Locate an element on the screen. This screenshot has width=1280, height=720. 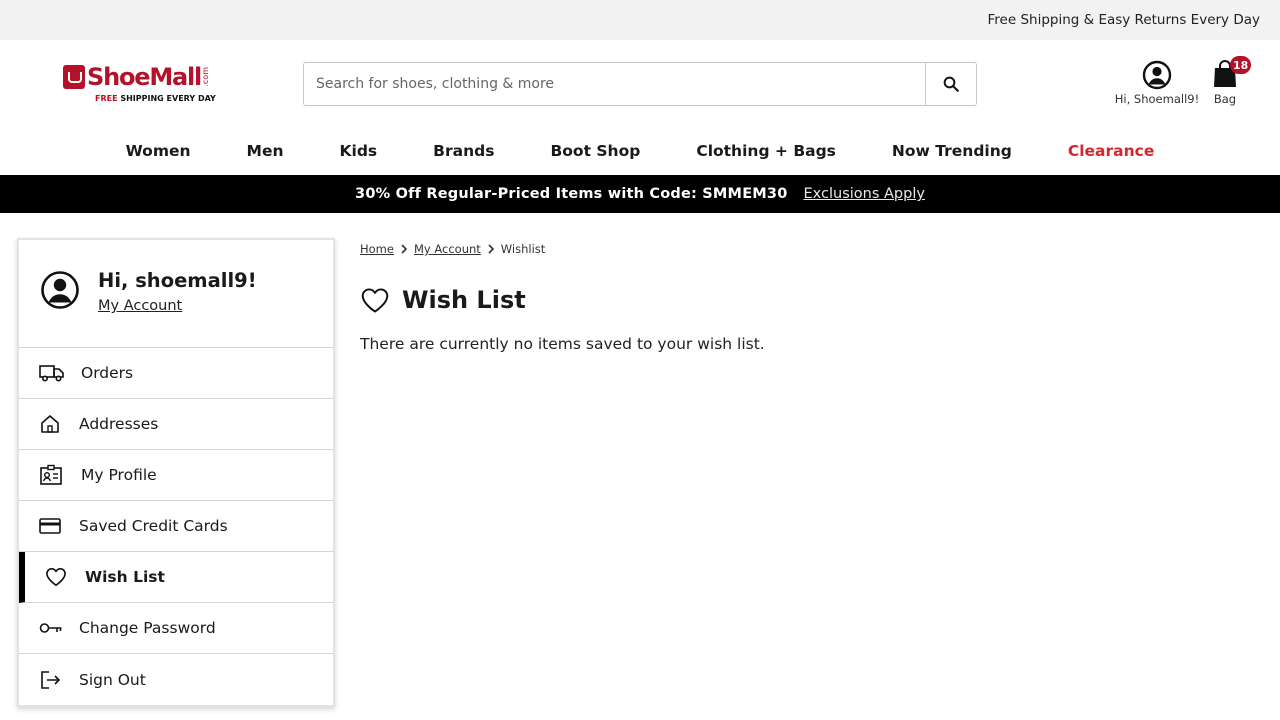
sidebar-item-label: Saved Credit Cards is located at coordinates (153, 526).